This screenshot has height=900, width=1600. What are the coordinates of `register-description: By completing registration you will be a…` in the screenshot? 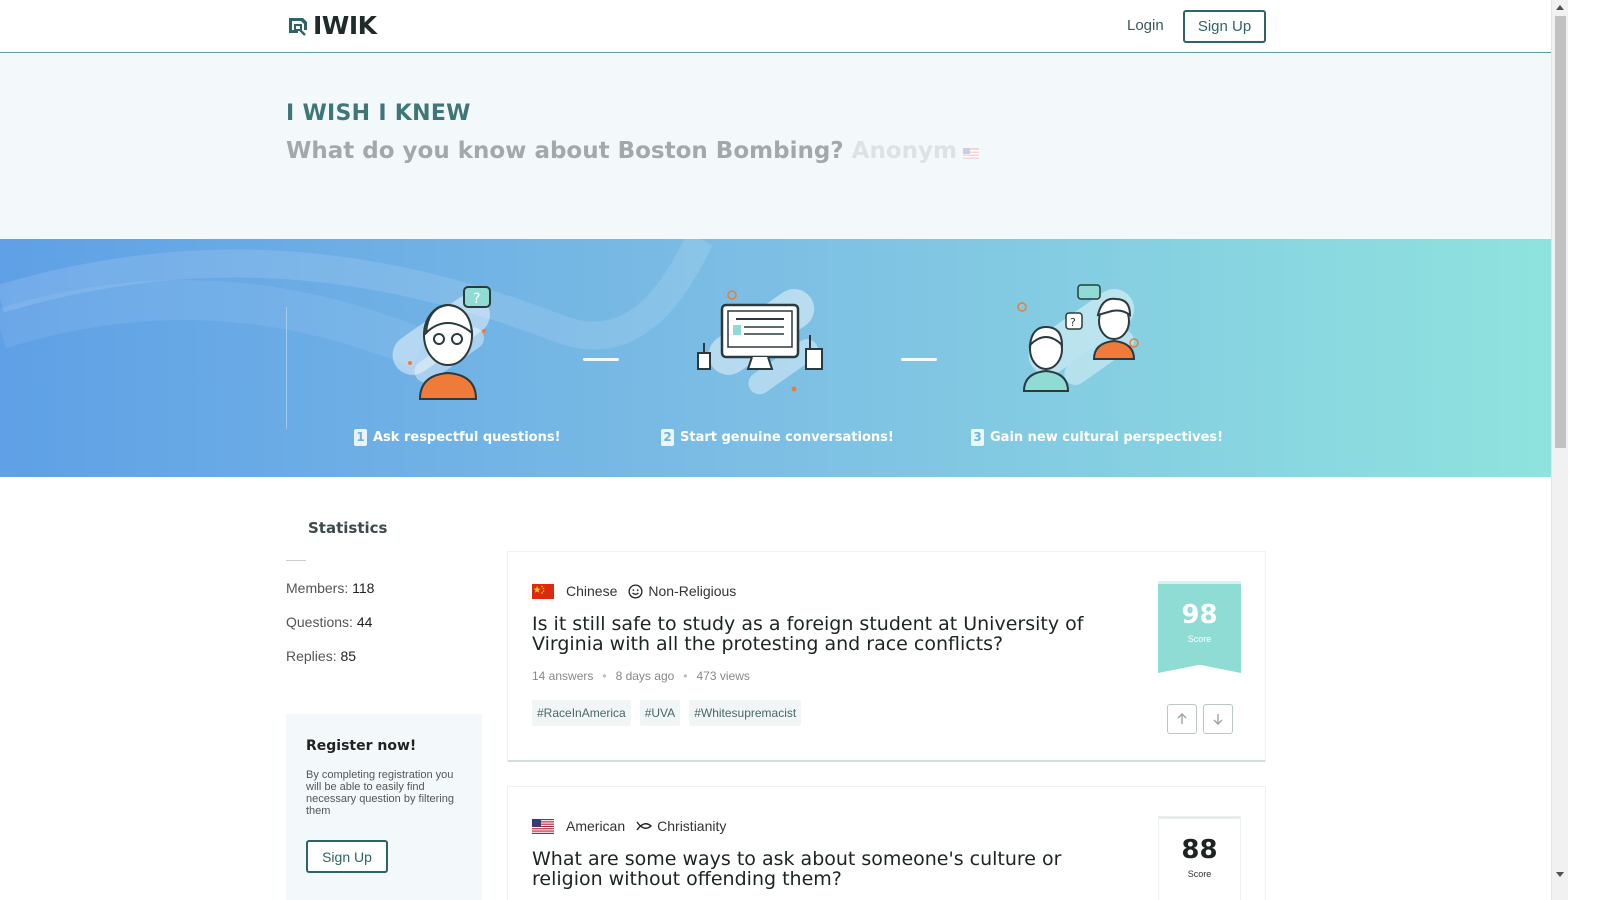 It's located at (380, 793).